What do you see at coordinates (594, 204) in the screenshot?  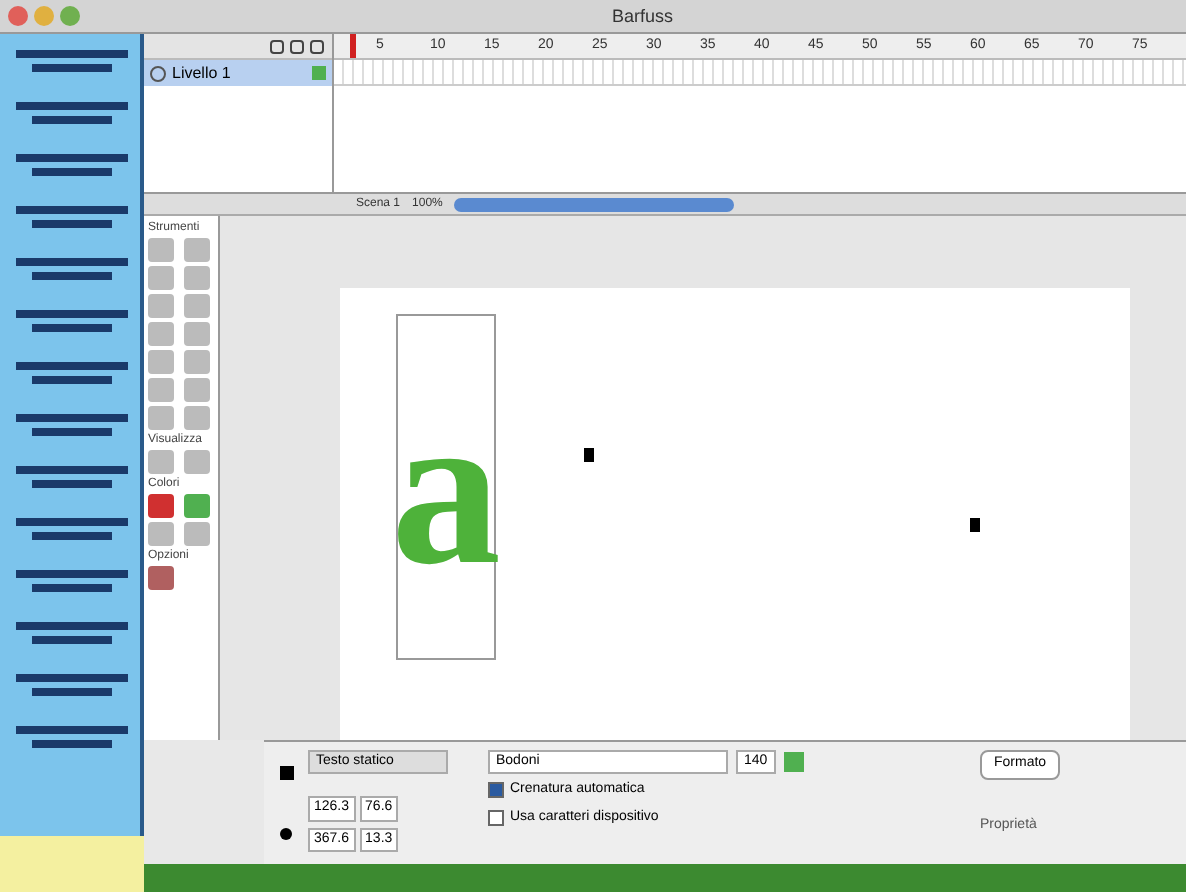 I see `horizontal-scrollbar` at bounding box center [594, 204].